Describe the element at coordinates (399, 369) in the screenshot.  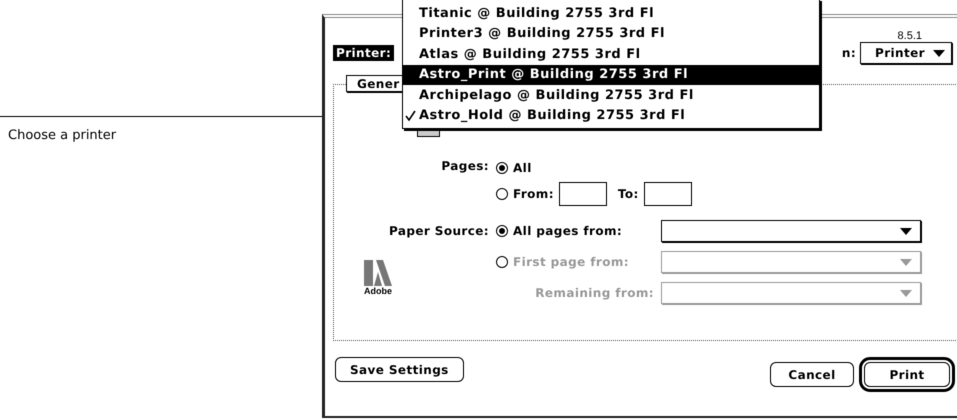
I see `save-settings-button: Save Settings` at that location.